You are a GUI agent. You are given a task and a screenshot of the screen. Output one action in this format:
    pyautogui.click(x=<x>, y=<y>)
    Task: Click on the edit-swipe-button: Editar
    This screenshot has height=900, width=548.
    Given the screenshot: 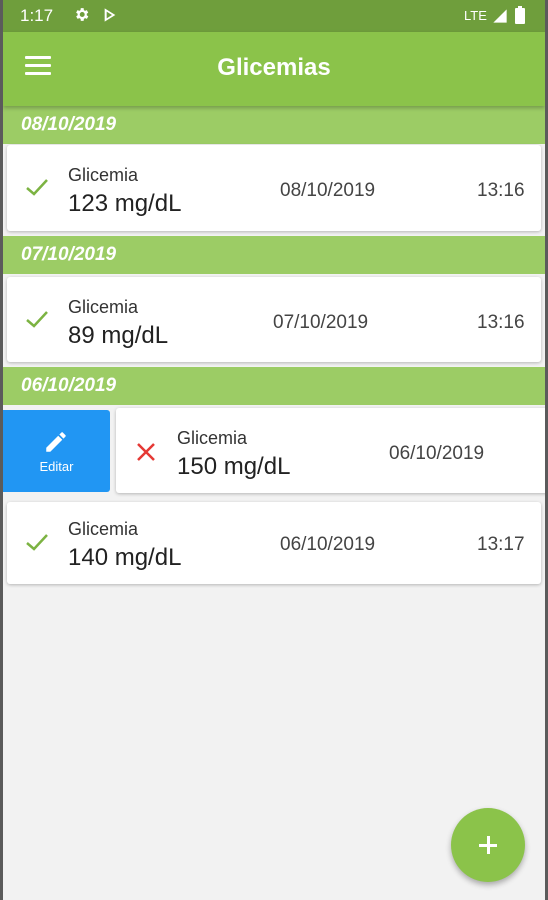 What is the action you would take?
    pyautogui.click(x=56, y=451)
    